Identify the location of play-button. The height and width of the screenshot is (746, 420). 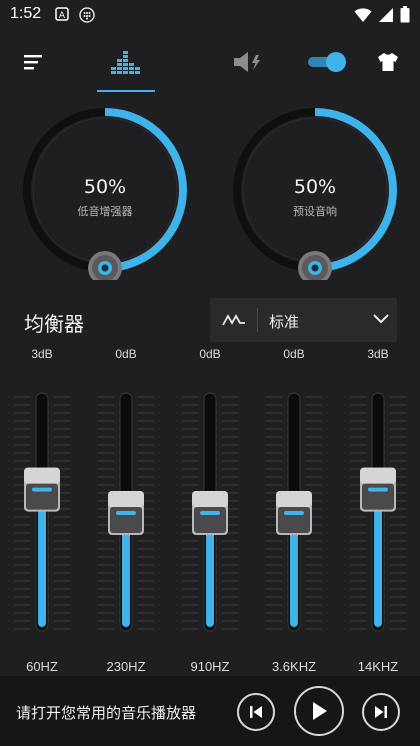
(319, 711).